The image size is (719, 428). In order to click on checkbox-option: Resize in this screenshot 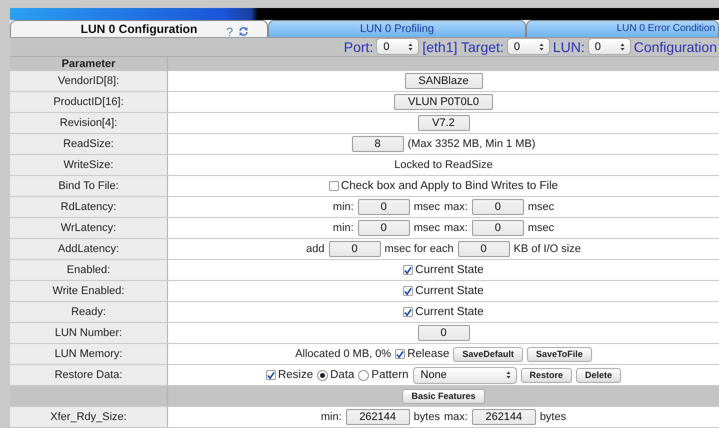, I will do `click(290, 375)`.